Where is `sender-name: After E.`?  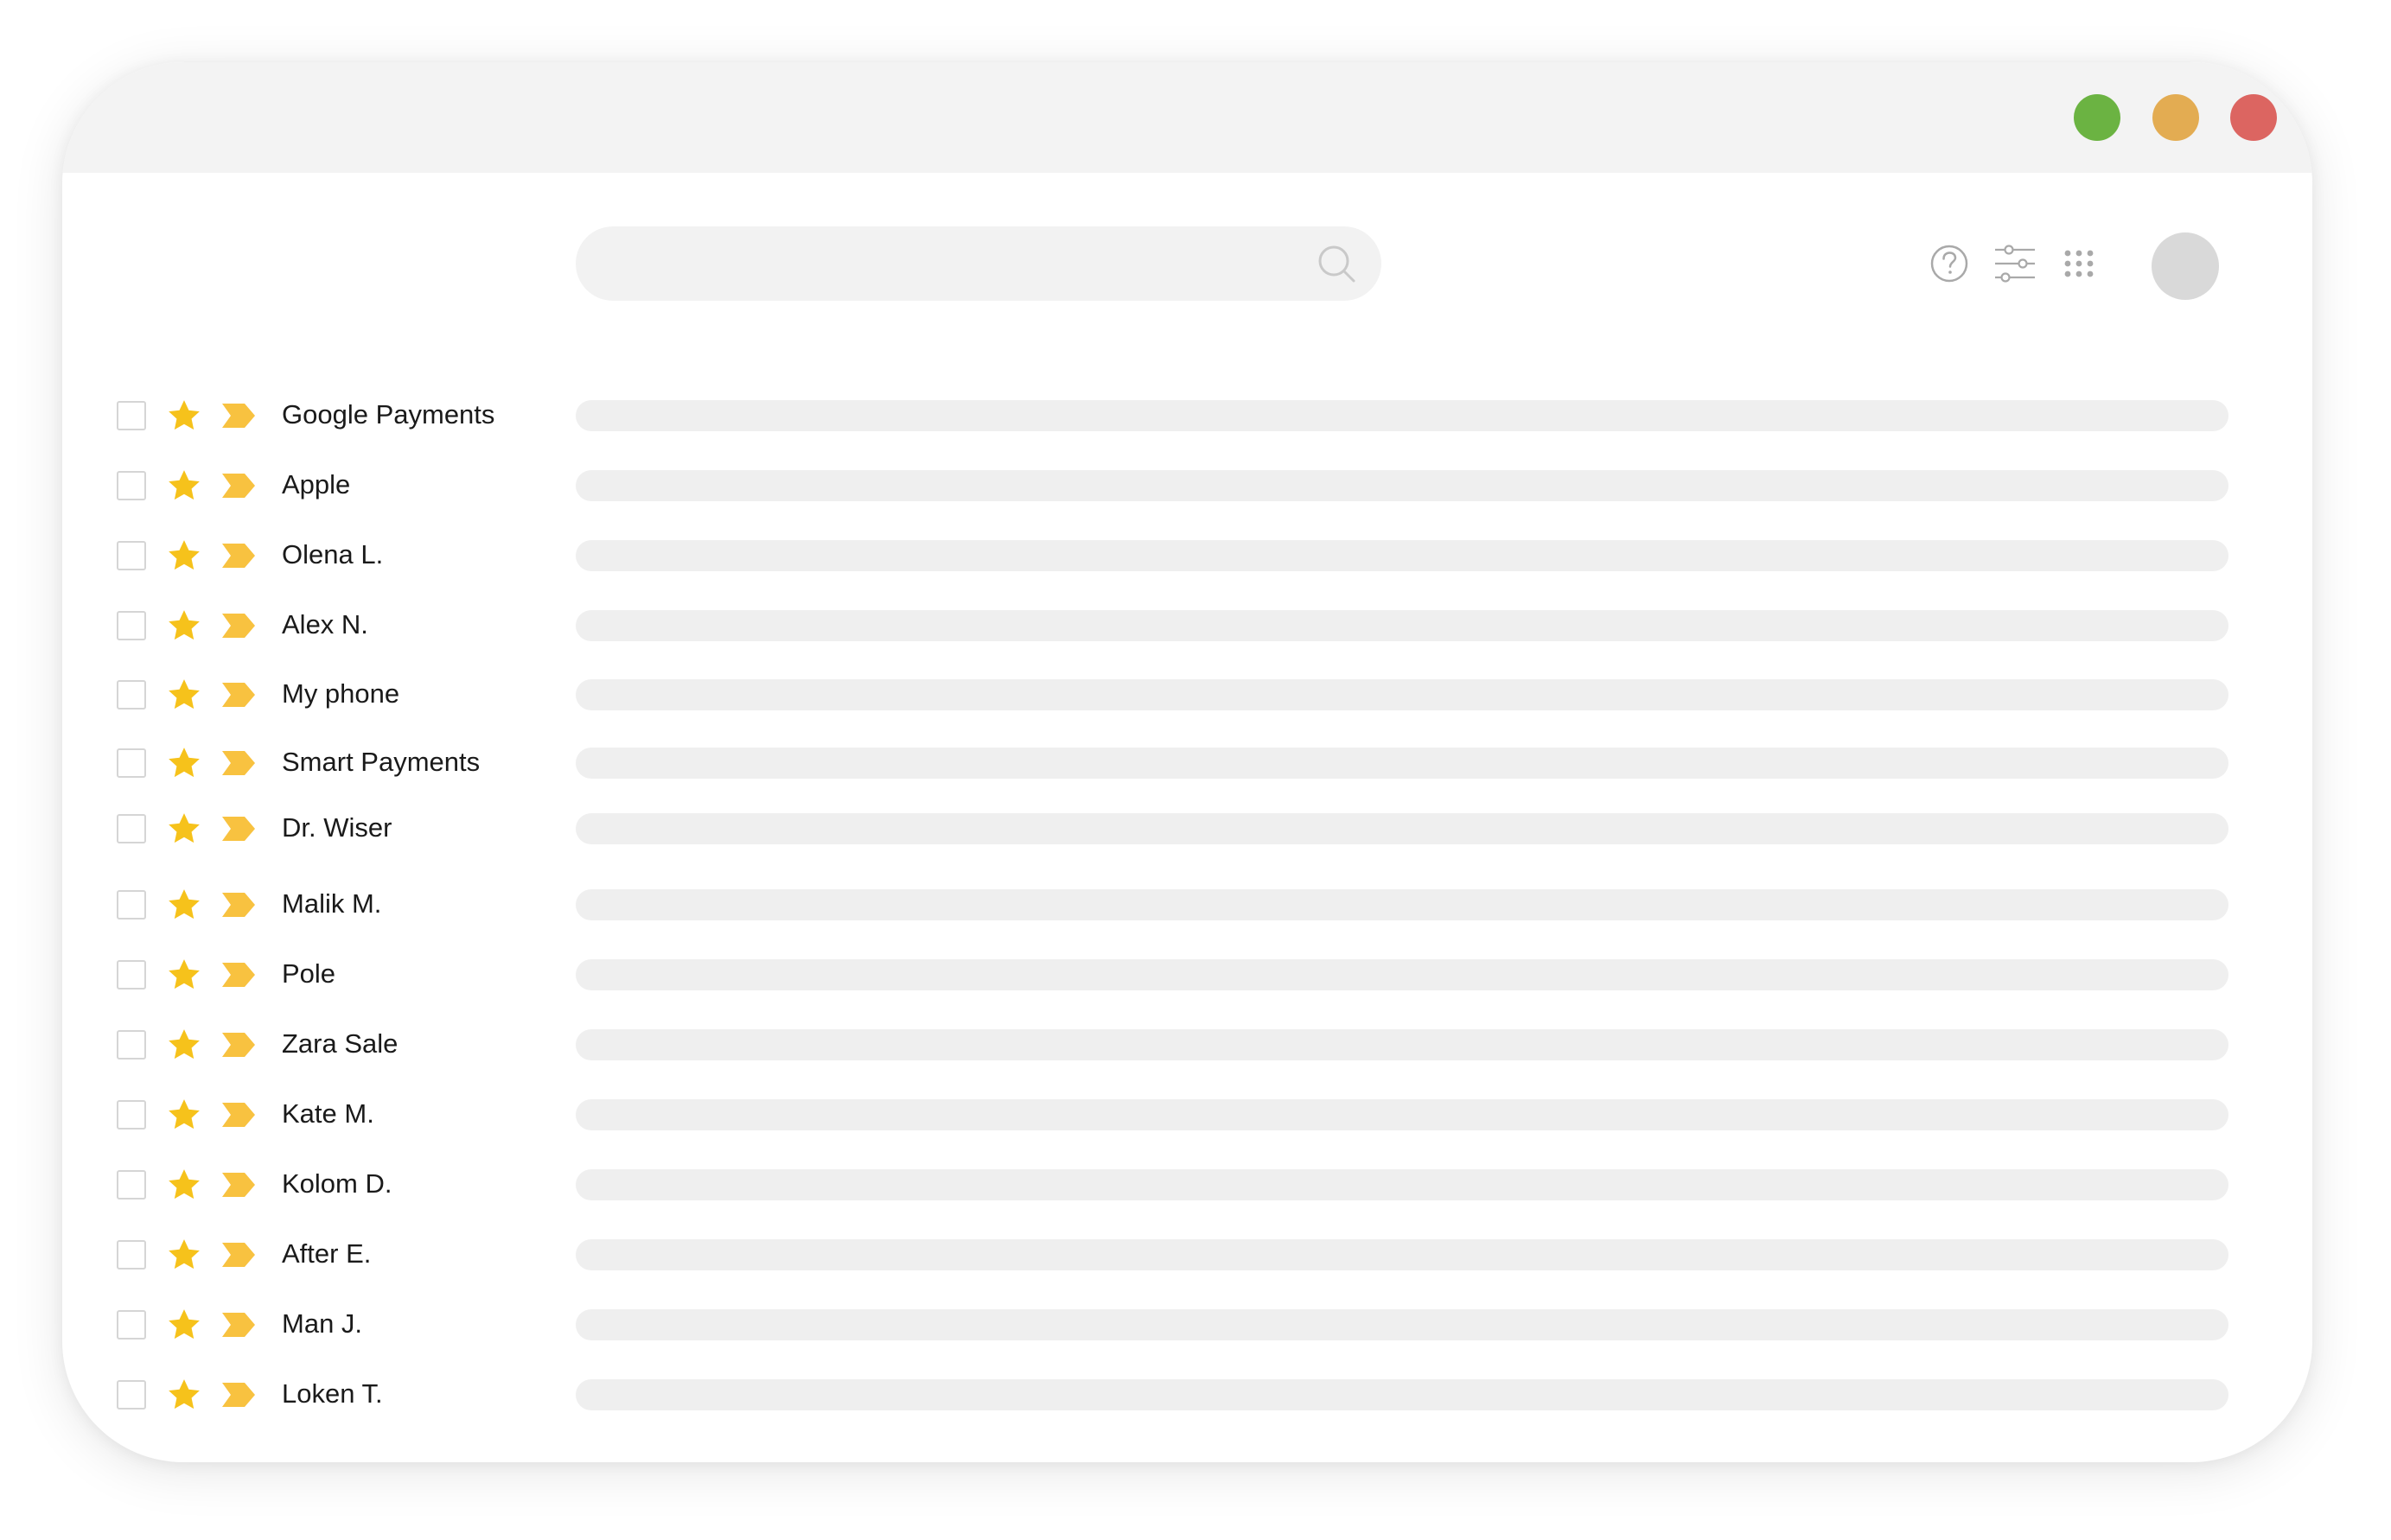
sender-name: After E. is located at coordinates (327, 1253).